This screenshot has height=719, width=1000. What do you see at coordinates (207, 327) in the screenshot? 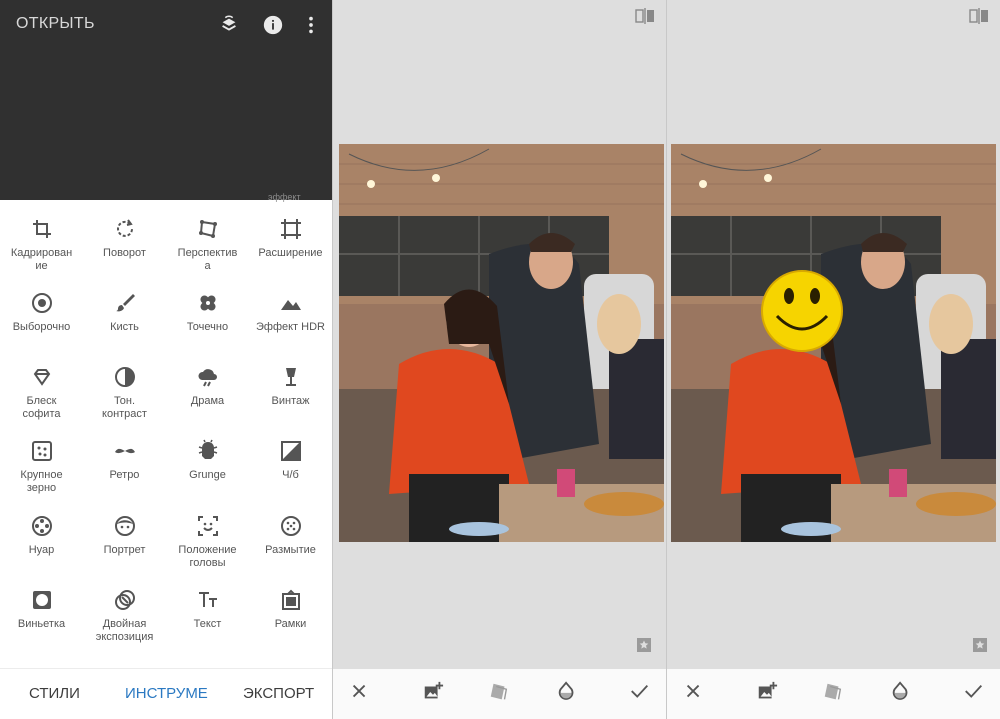
I see `tool-label: Точечно` at bounding box center [207, 327].